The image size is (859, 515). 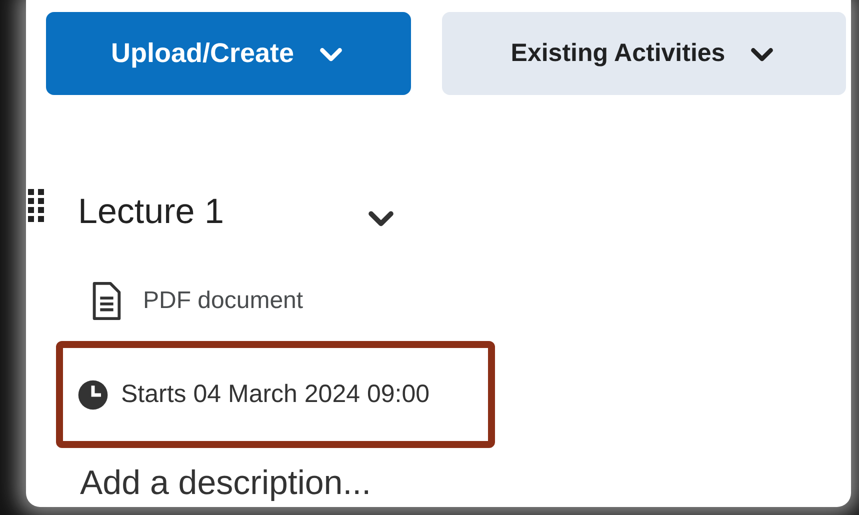 What do you see at coordinates (644, 53) in the screenshot?
I see `existing-activities-button: Existing Activities` at bounding box center [644, 53].